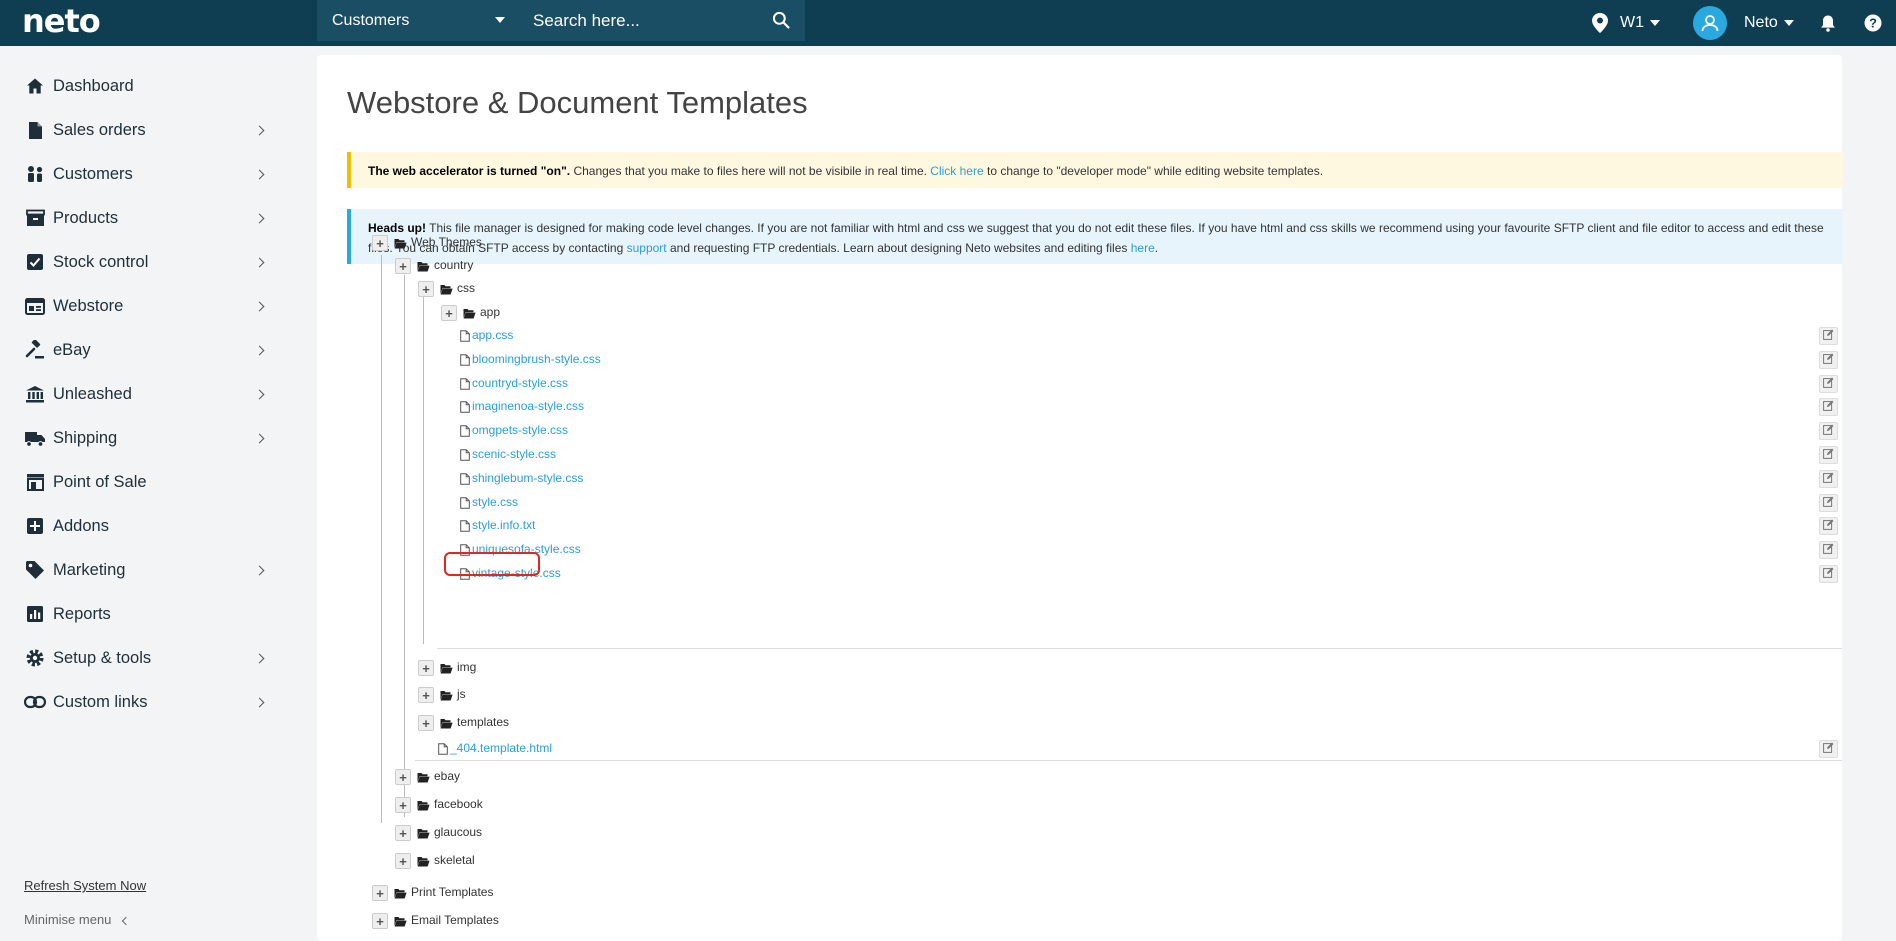  I want to click on expand-img-button: +, so click(426, 668).